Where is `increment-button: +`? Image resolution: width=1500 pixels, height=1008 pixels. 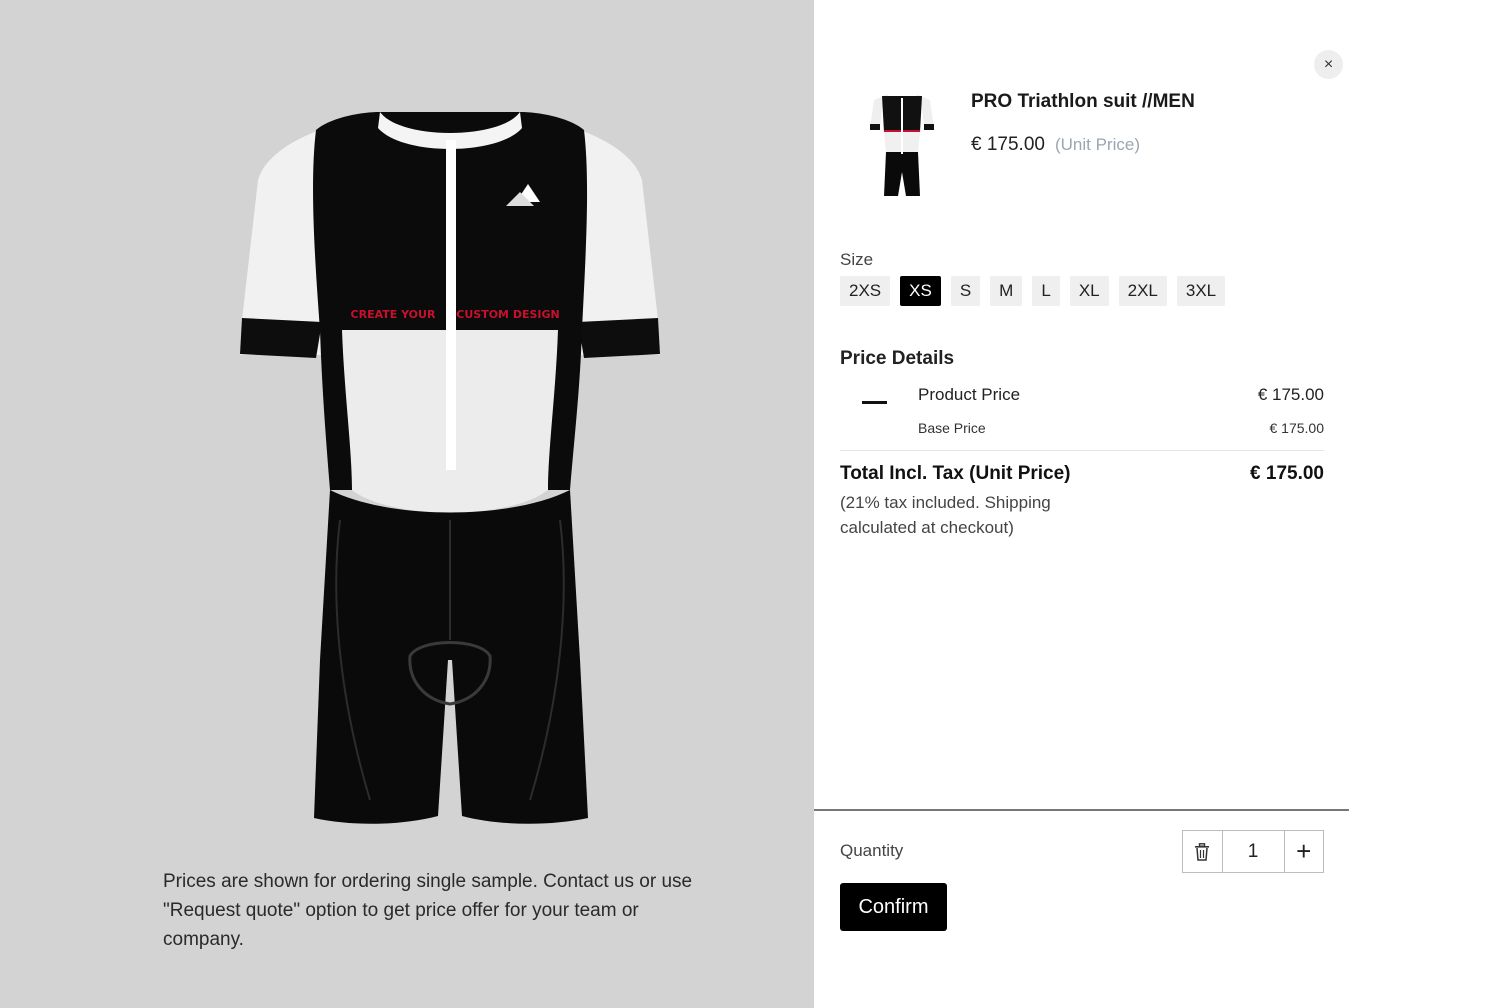
increment-button: + is located at coordinates (1303, 851).